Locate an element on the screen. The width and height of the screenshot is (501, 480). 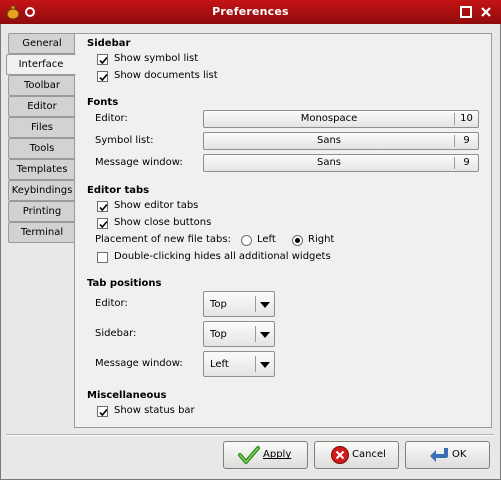
message-window-tab-position-label: Message window: is located at coordinates (139, 363).